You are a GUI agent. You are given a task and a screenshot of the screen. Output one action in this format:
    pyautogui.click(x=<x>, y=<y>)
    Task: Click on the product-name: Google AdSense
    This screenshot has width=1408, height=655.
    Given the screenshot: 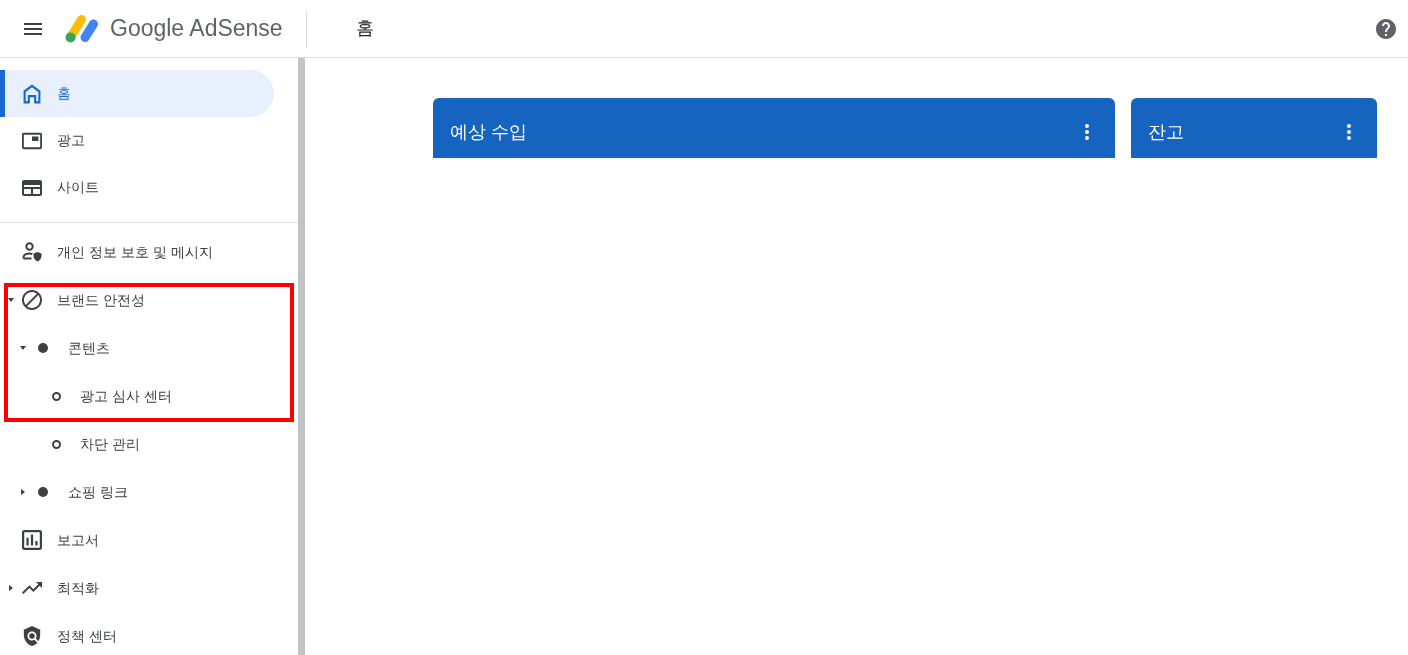 What is the action you would take?
    pyautogui.click(x=196, y=29)
    